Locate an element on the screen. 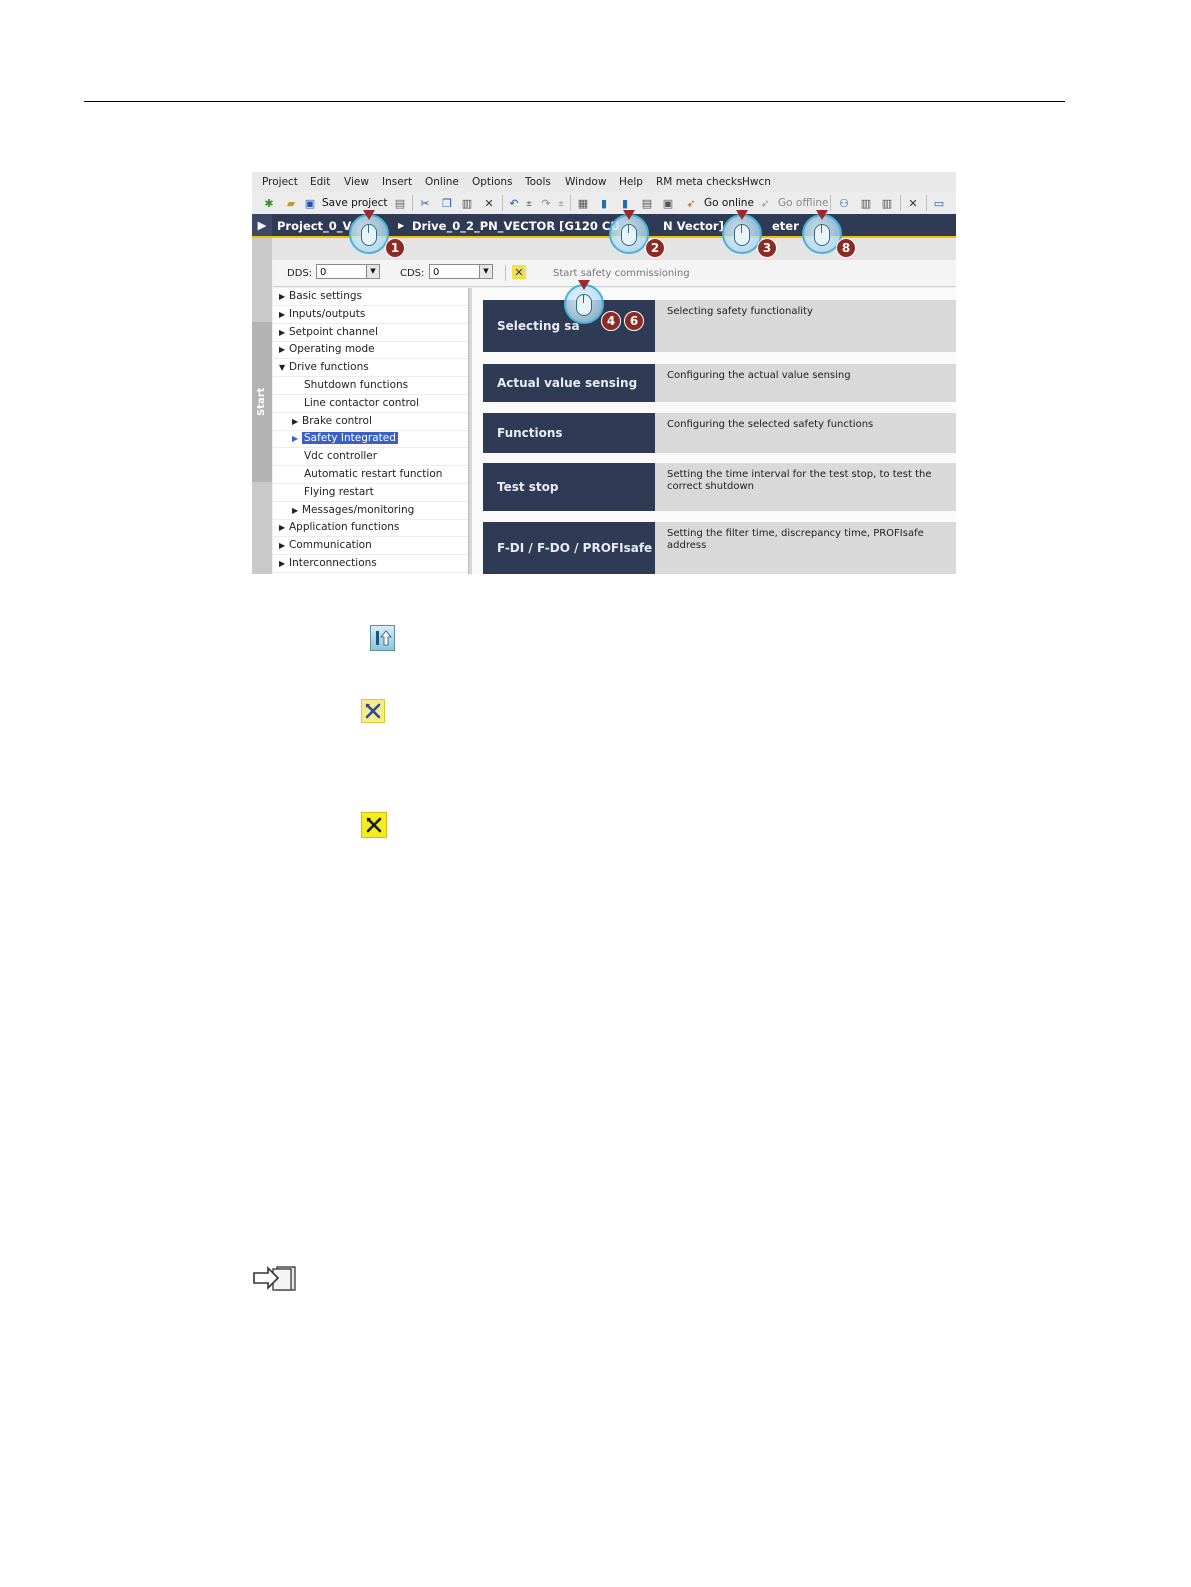  go-online-icon: ➶ is located at coordinates (691, 203).